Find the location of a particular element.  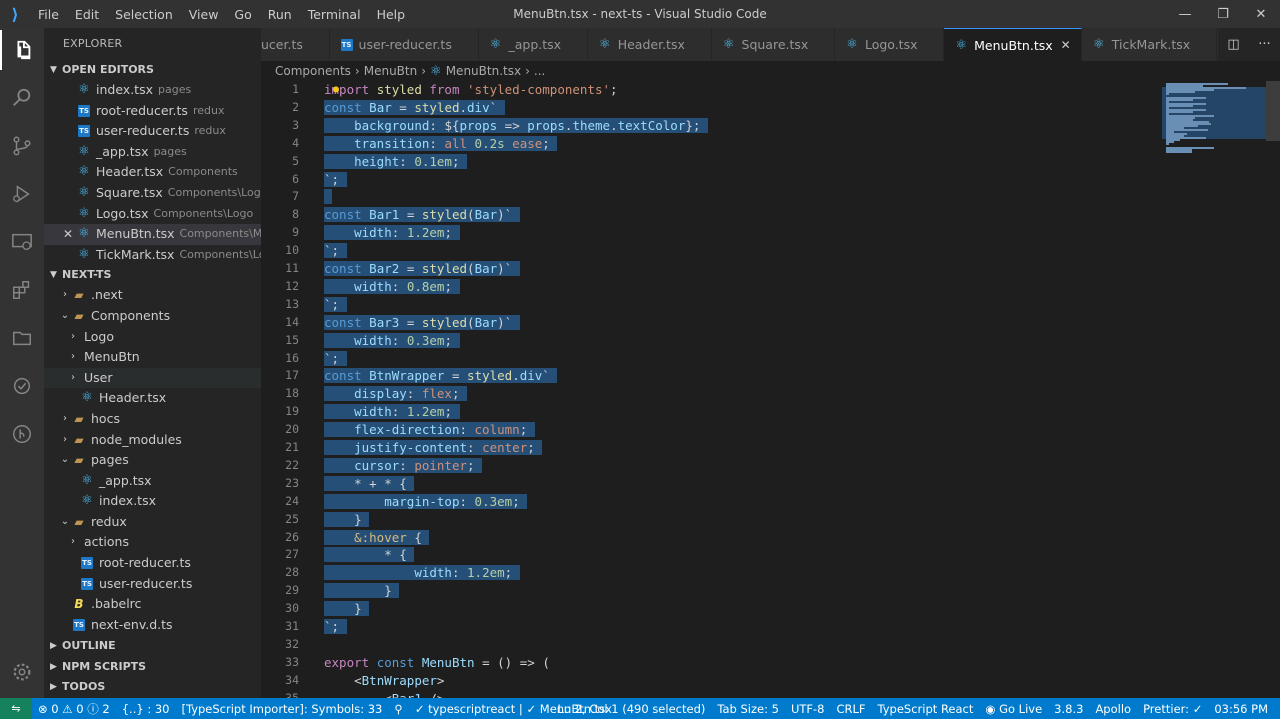

open-editor-item: TS user-reducer.ts redux is located at coordinates (152, 131).